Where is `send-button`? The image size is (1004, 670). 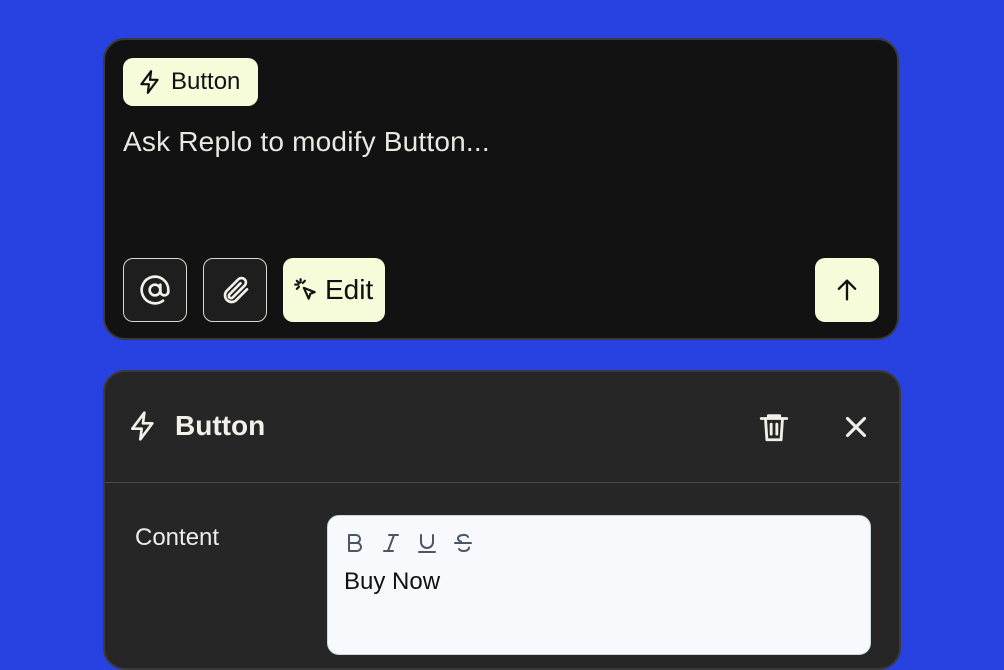
send-button is located at coordinates (847, 290).